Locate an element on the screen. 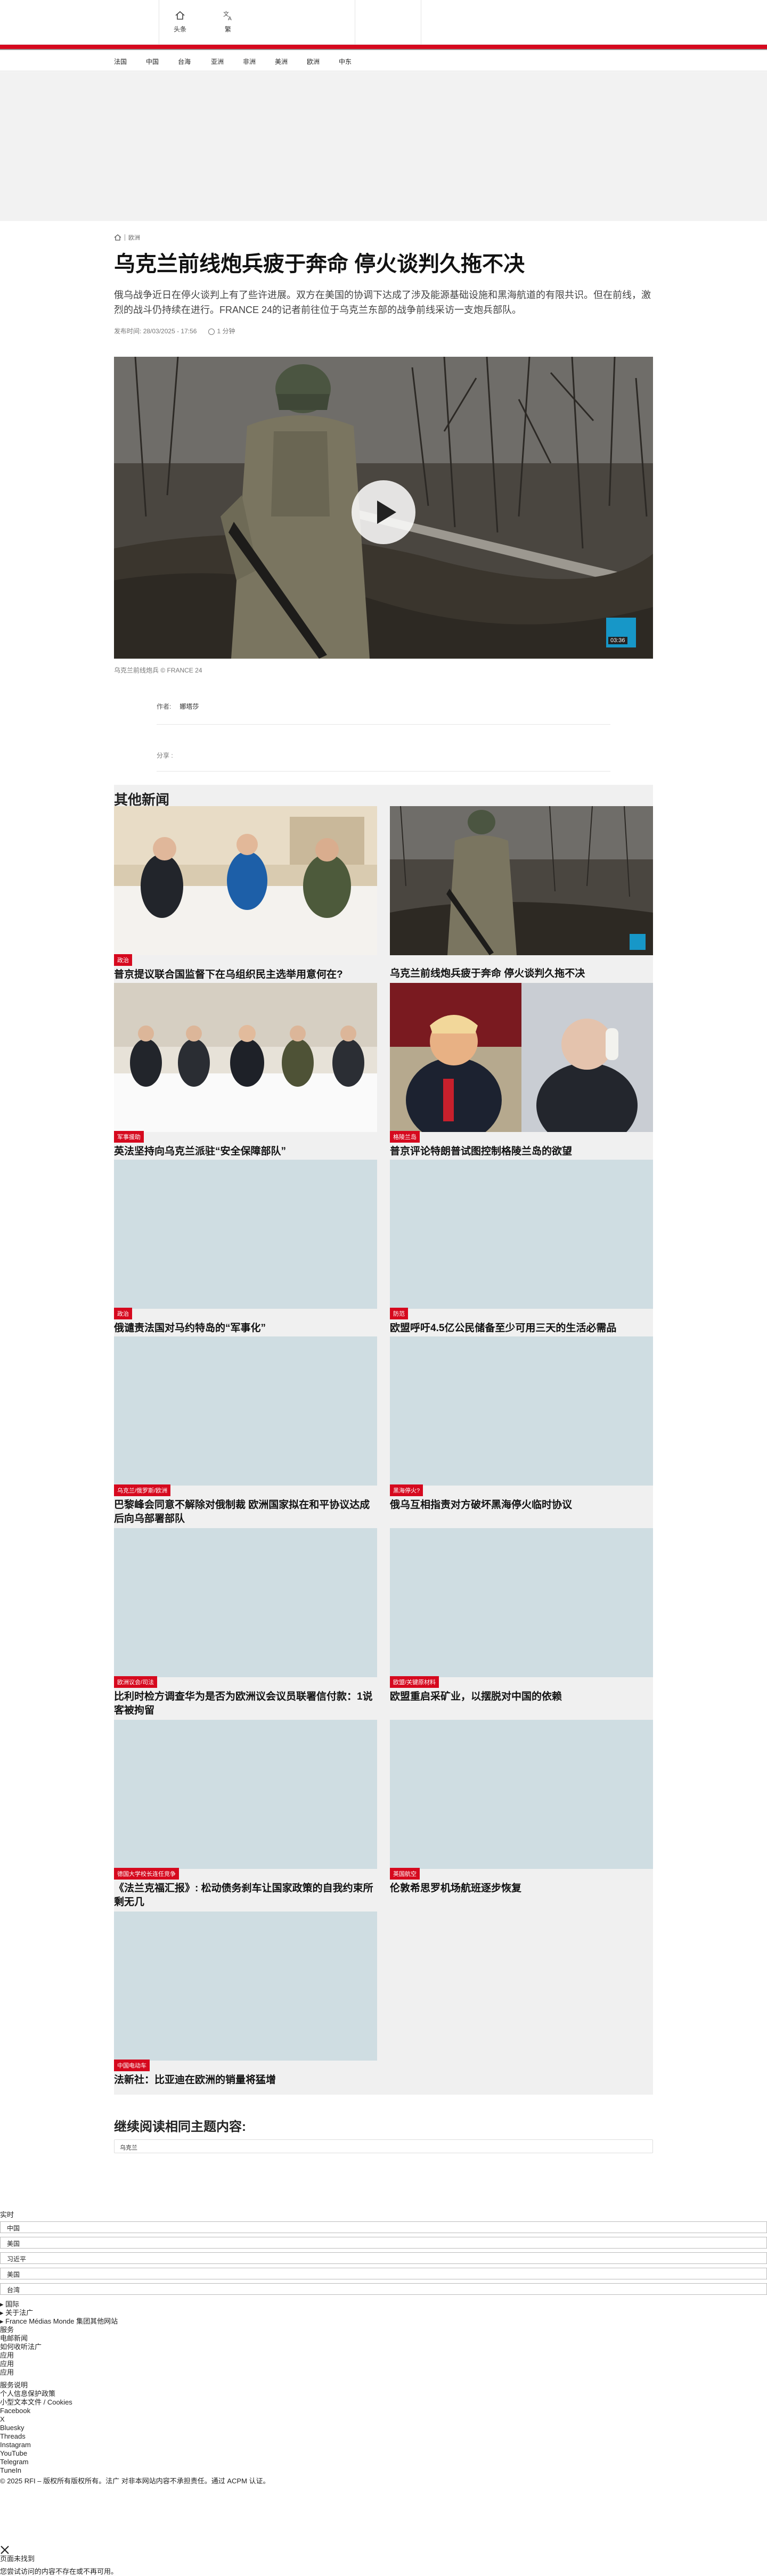 The width and height of the screenshot is (767, 2576). news-tag: 军事援助 is located at coordinates (129, 1137).